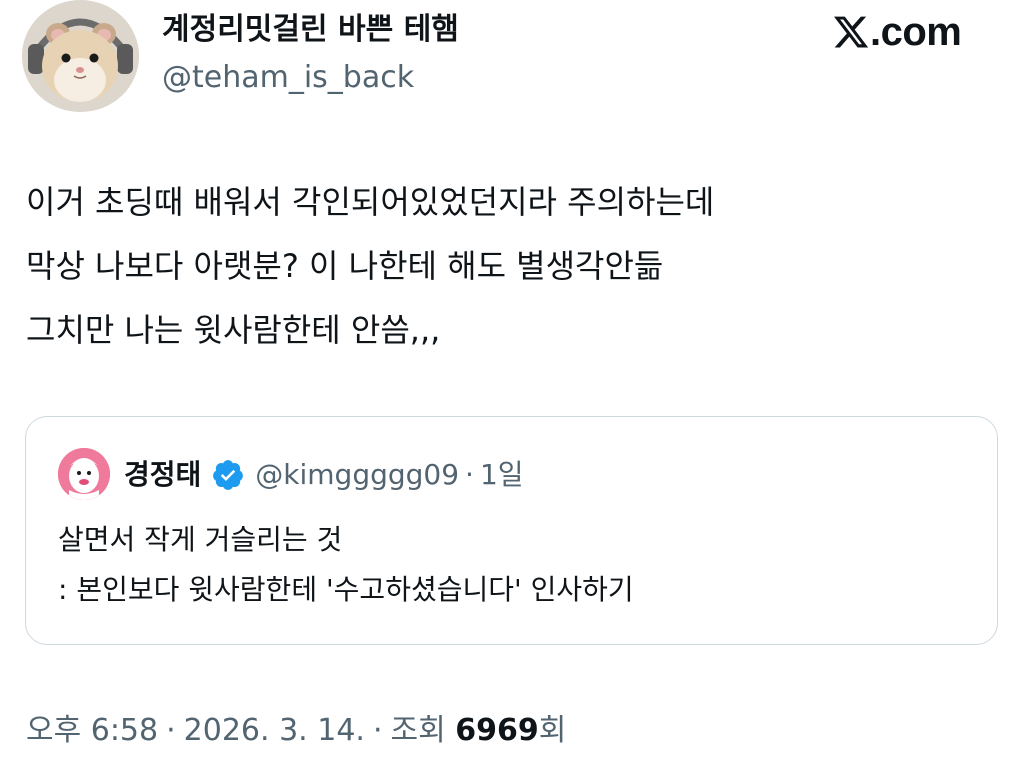 This screenshot has height=758, width=1024. Describe the element at coordinates (228, 475) in the screenshot. I see `verified-badge-icon` at that location.